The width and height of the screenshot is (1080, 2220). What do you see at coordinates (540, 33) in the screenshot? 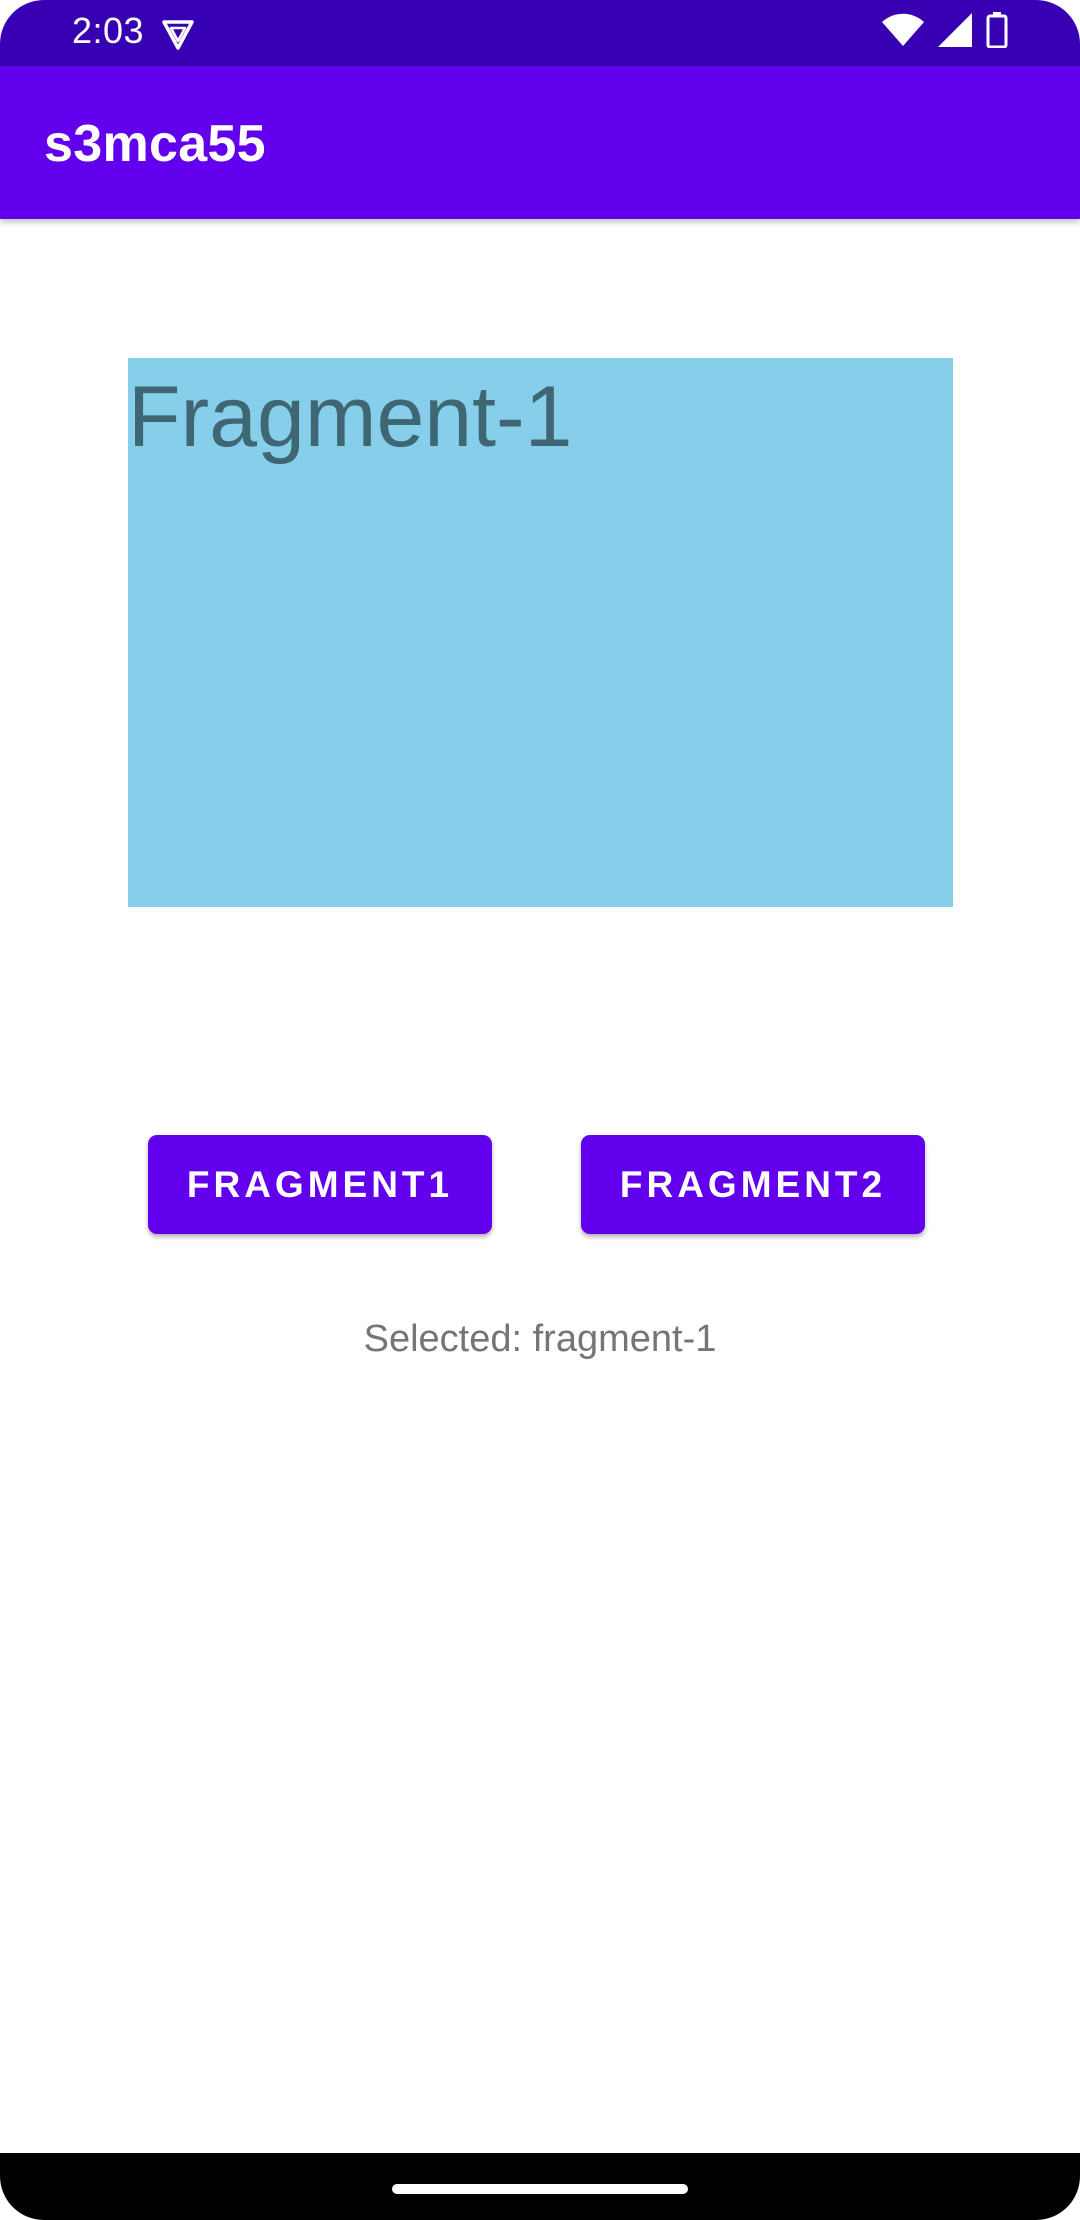
I see `status-bar: 2:03` at bounding box center [540, 33].